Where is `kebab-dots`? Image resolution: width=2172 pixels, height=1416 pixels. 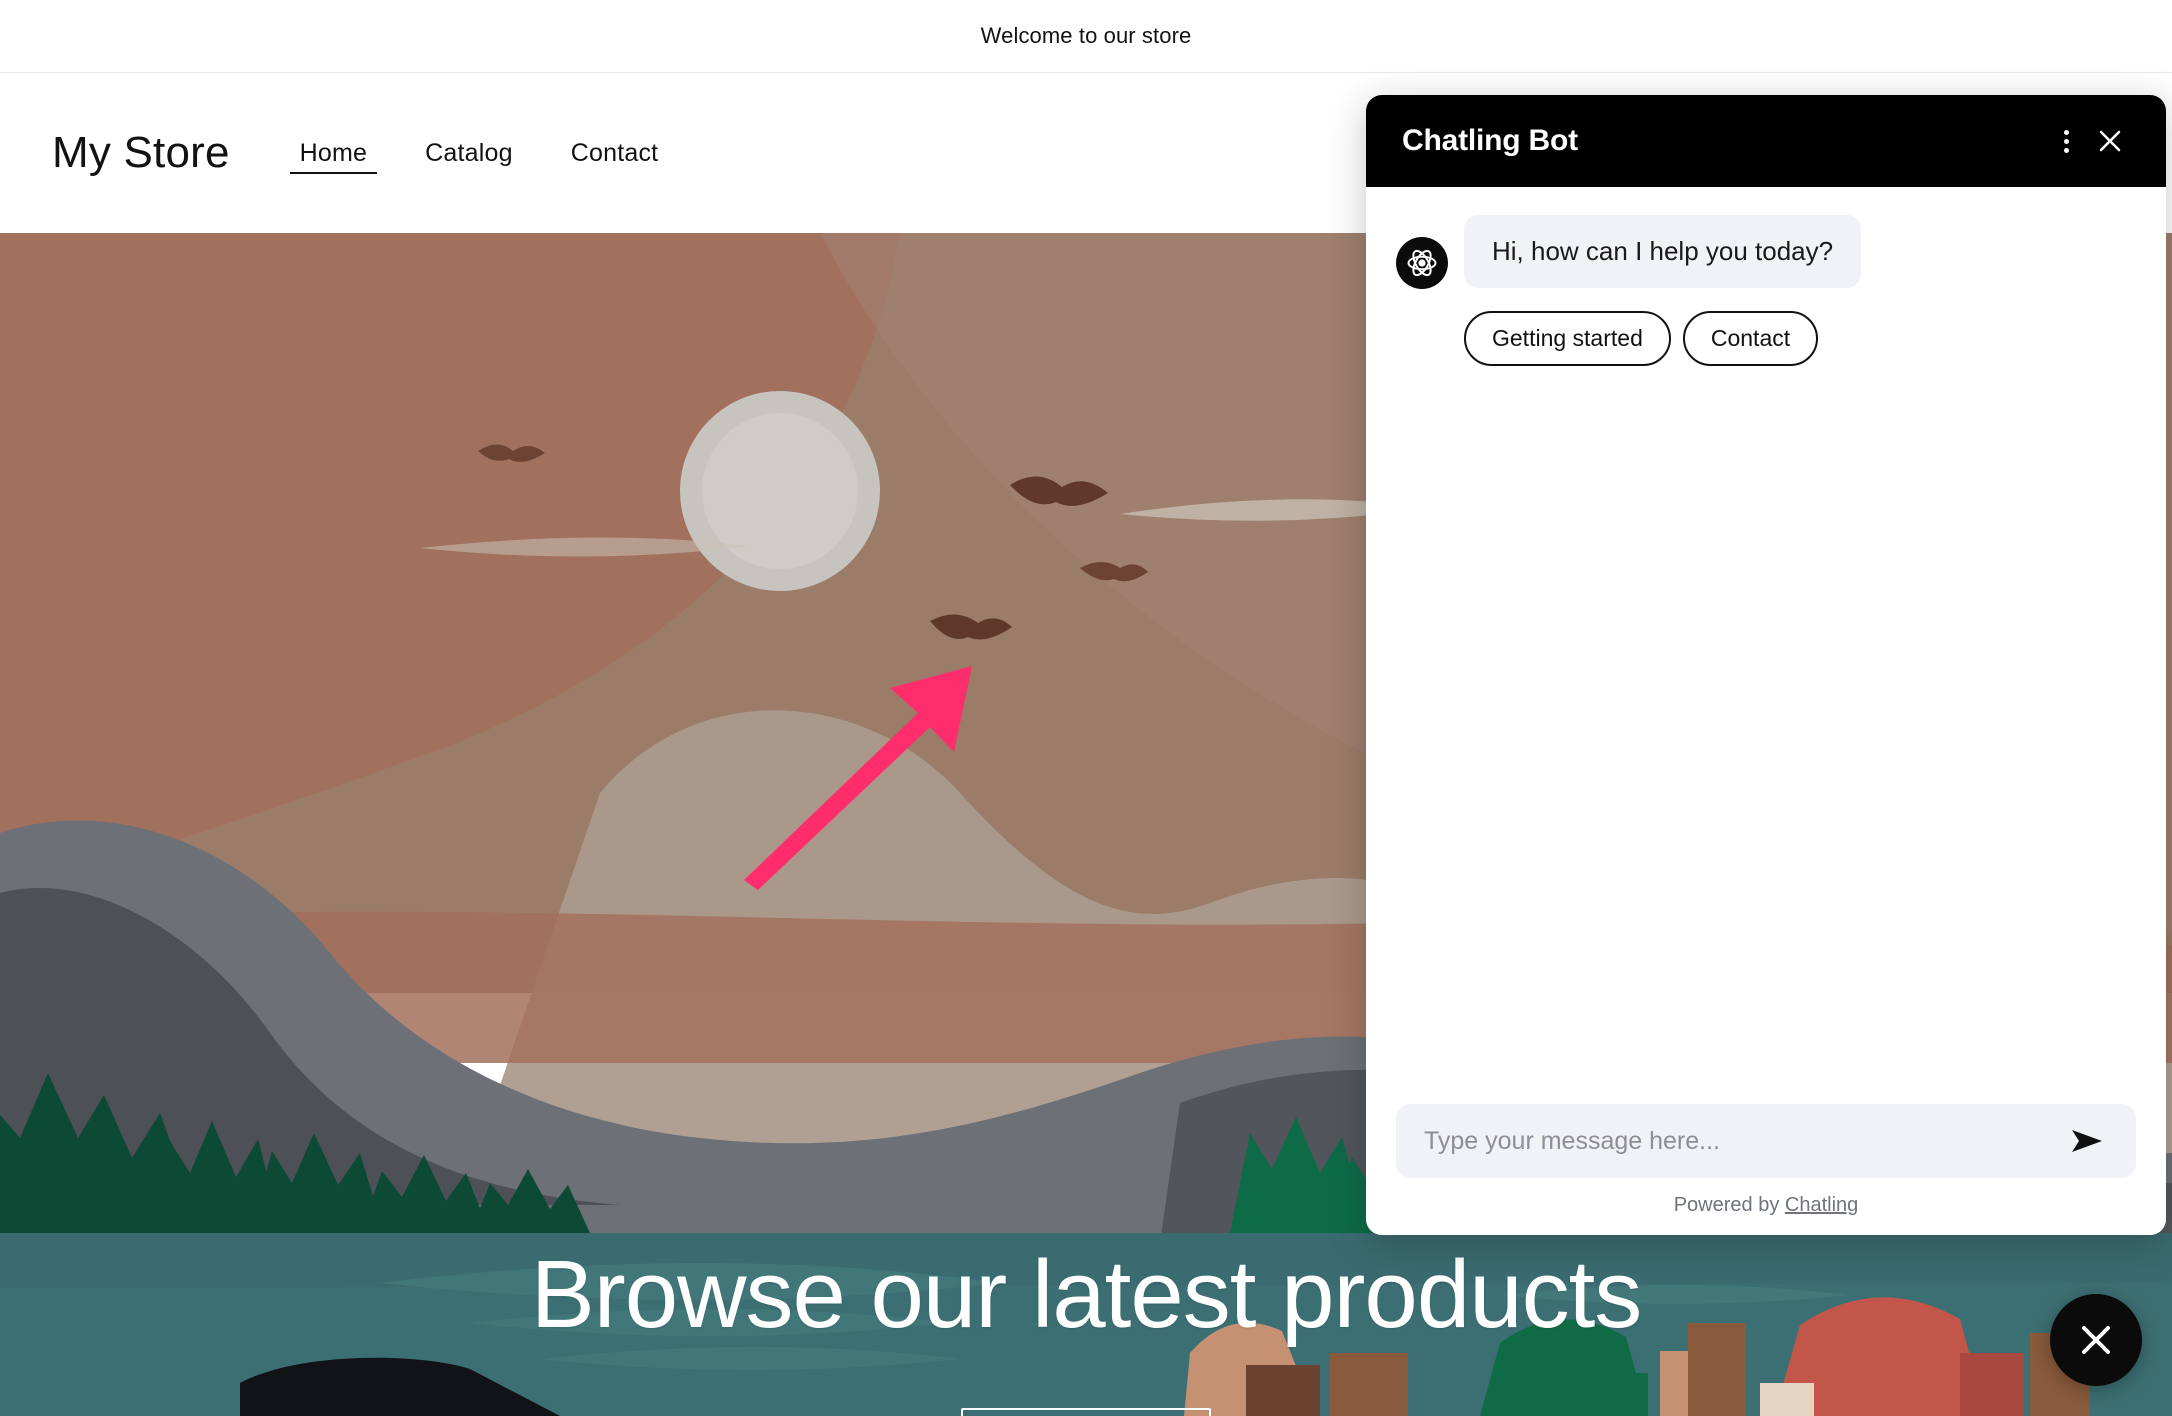
kebab-dots is located at coordinates (2066, 141).